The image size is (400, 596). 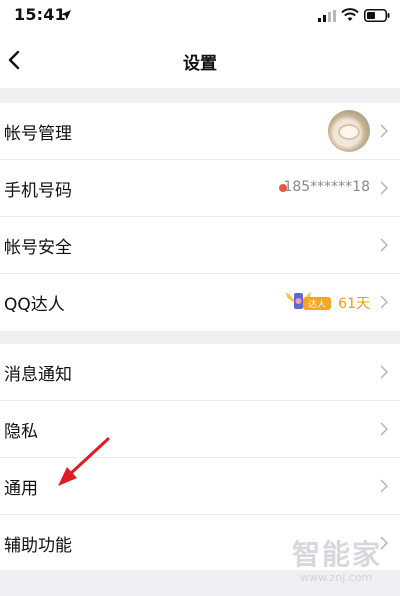 I want to click on row-label: 通用, so click(x=21, y=489).